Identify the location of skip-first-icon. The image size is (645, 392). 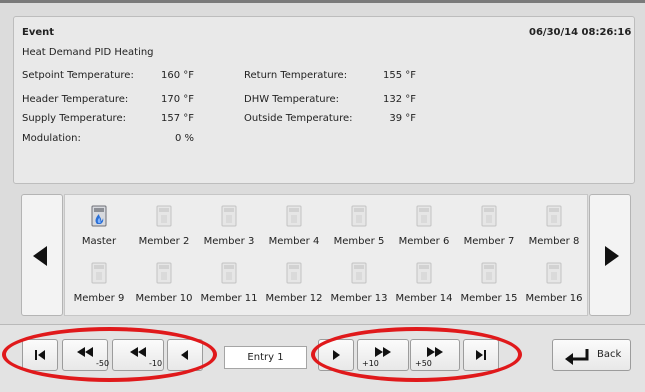
(40, 355).